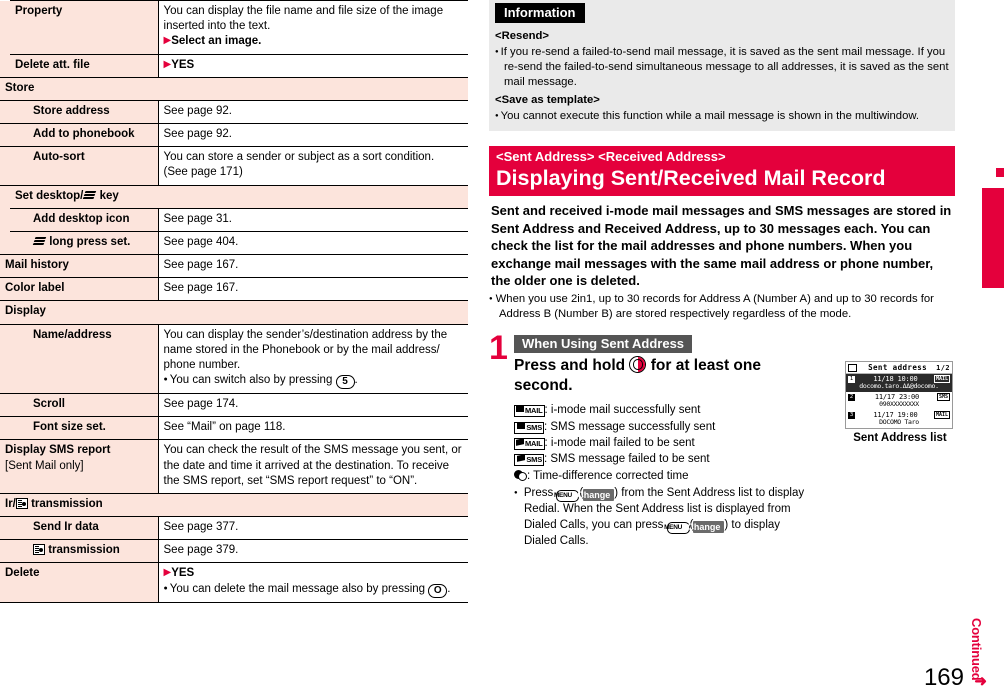  Describe the element at coordinates (79, 266) in the screenshot. I see `row-label: Mail history` at that location.